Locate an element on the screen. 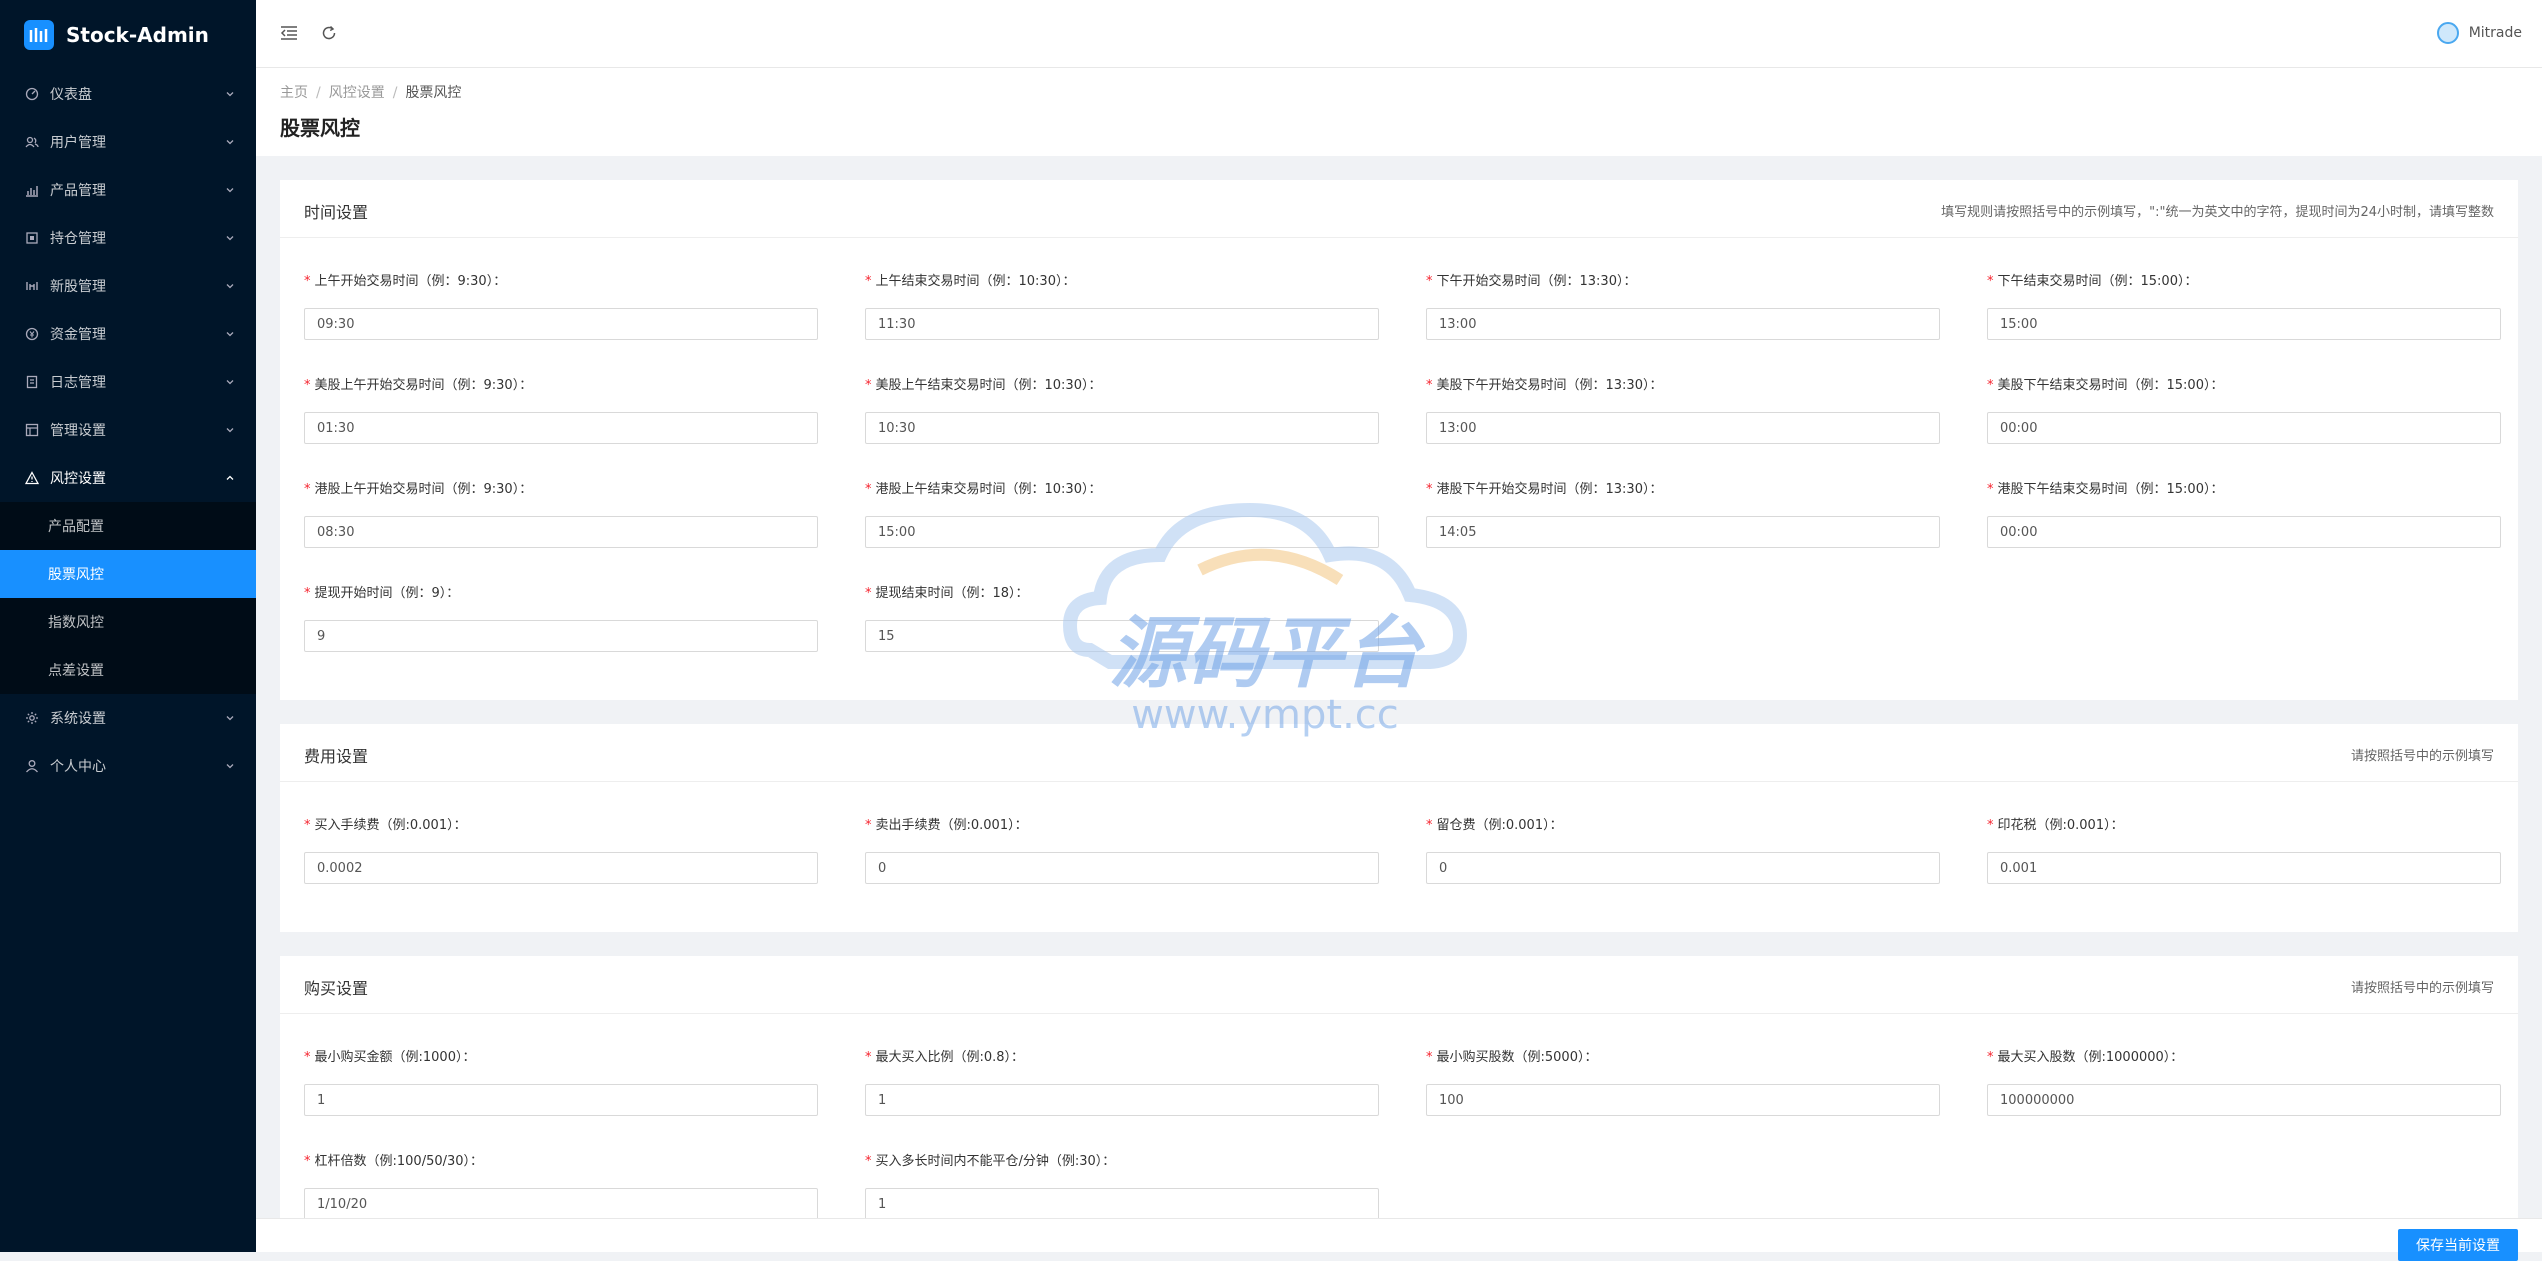  username: Mitrade is located at coordinates (2495, 33).